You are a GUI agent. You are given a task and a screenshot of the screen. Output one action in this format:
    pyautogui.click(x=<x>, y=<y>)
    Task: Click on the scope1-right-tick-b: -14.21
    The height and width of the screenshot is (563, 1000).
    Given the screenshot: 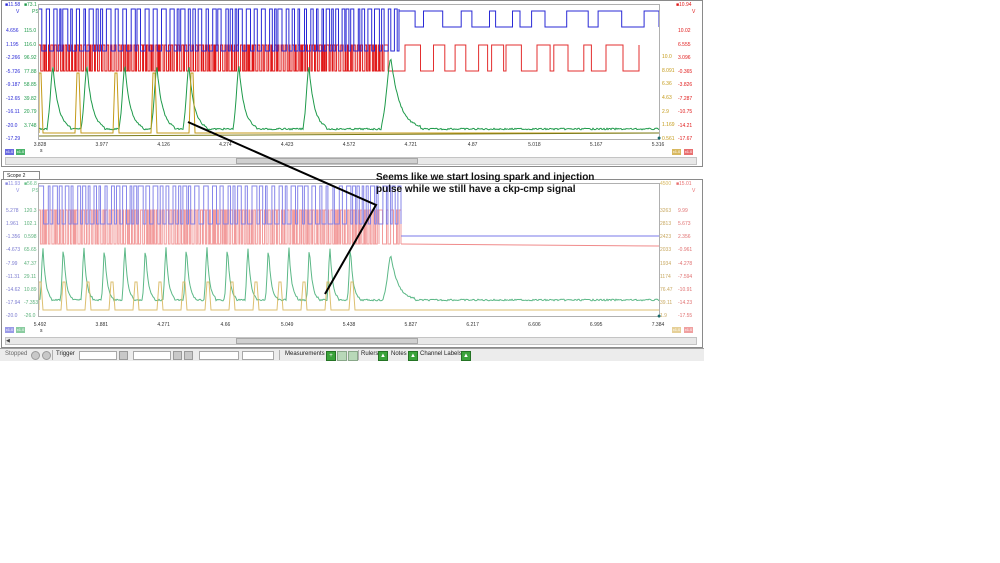 What is the action you would take?
    pyautogui.click(x=685, y=125)
    